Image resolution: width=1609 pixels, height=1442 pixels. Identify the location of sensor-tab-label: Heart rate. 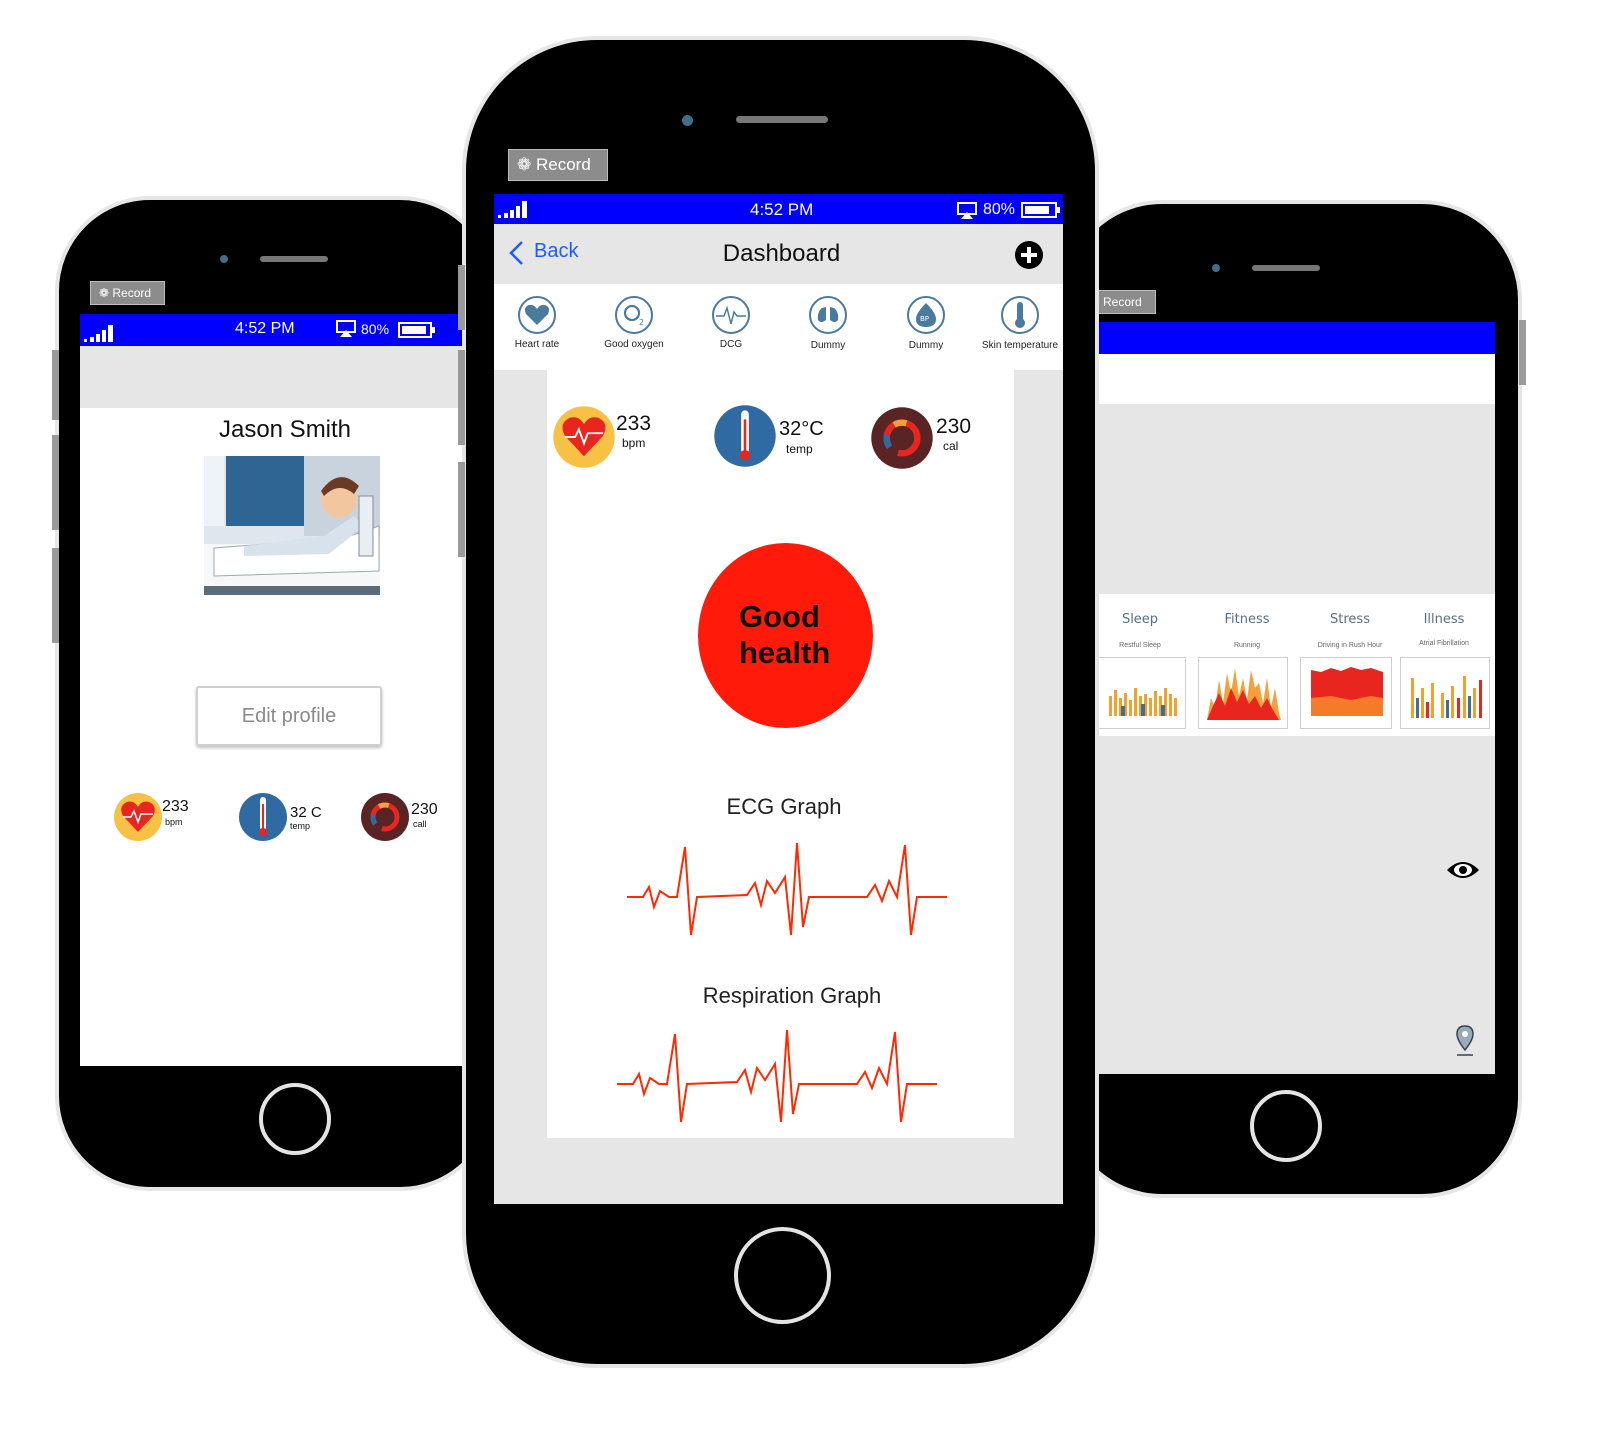
(537, 344).